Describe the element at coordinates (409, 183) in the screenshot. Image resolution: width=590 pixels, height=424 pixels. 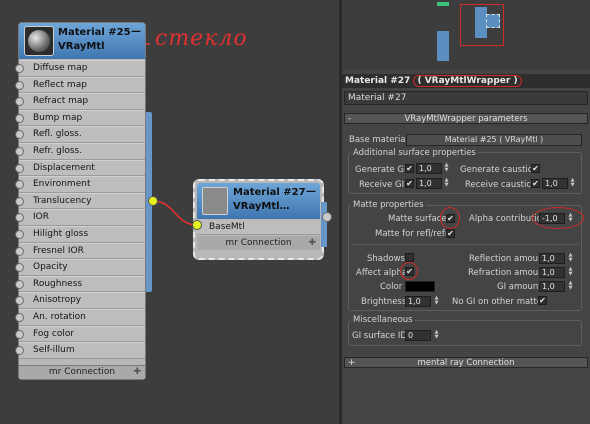
I see `receive-gi-checkbox: ✔` at that location.